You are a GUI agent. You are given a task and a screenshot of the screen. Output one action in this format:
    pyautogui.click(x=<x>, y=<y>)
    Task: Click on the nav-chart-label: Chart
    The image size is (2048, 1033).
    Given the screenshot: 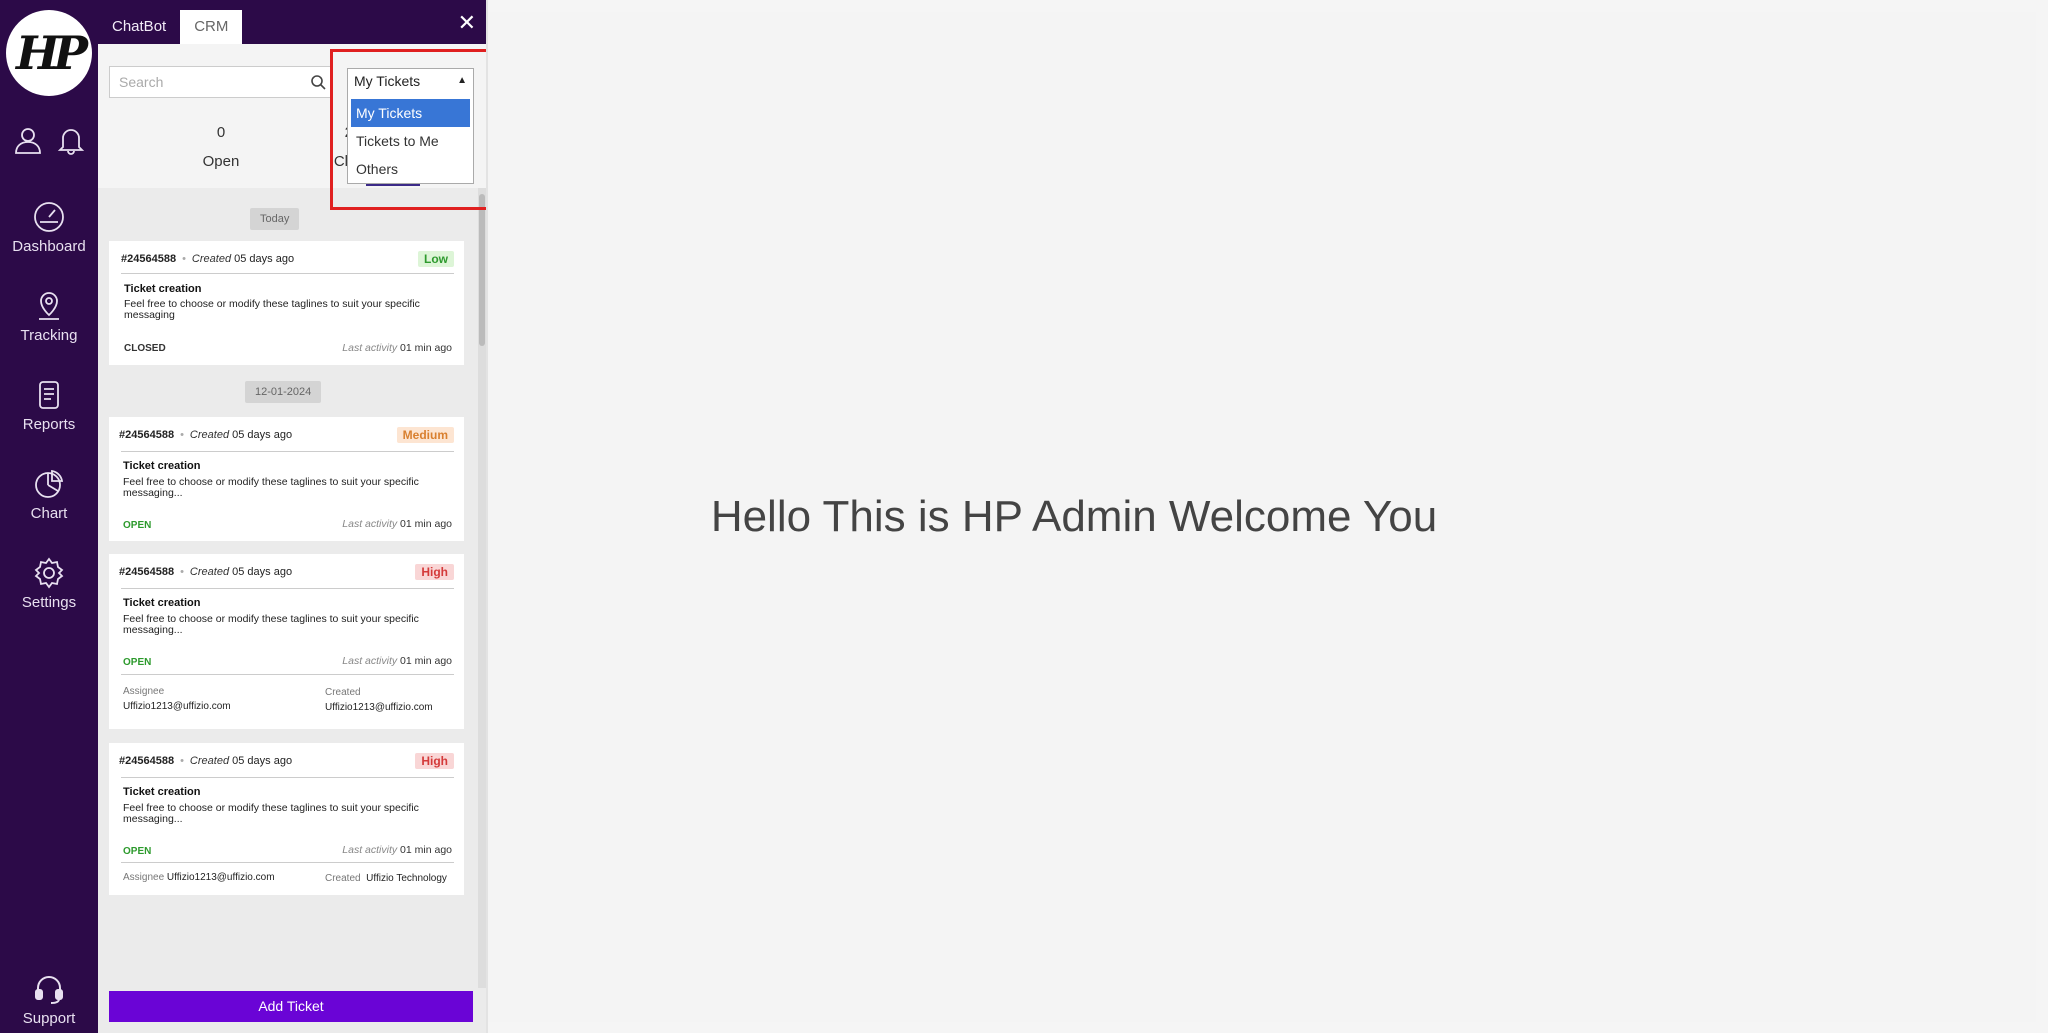 What is the action you would take?
    pyautogui.click(x=49, y=513)
    